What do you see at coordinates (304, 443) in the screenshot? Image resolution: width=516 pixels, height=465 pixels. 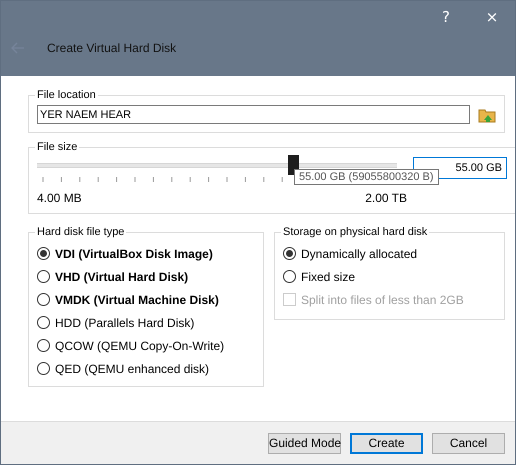 I see `dialog-button: Guided Mode` at bounding box center [304, 443].